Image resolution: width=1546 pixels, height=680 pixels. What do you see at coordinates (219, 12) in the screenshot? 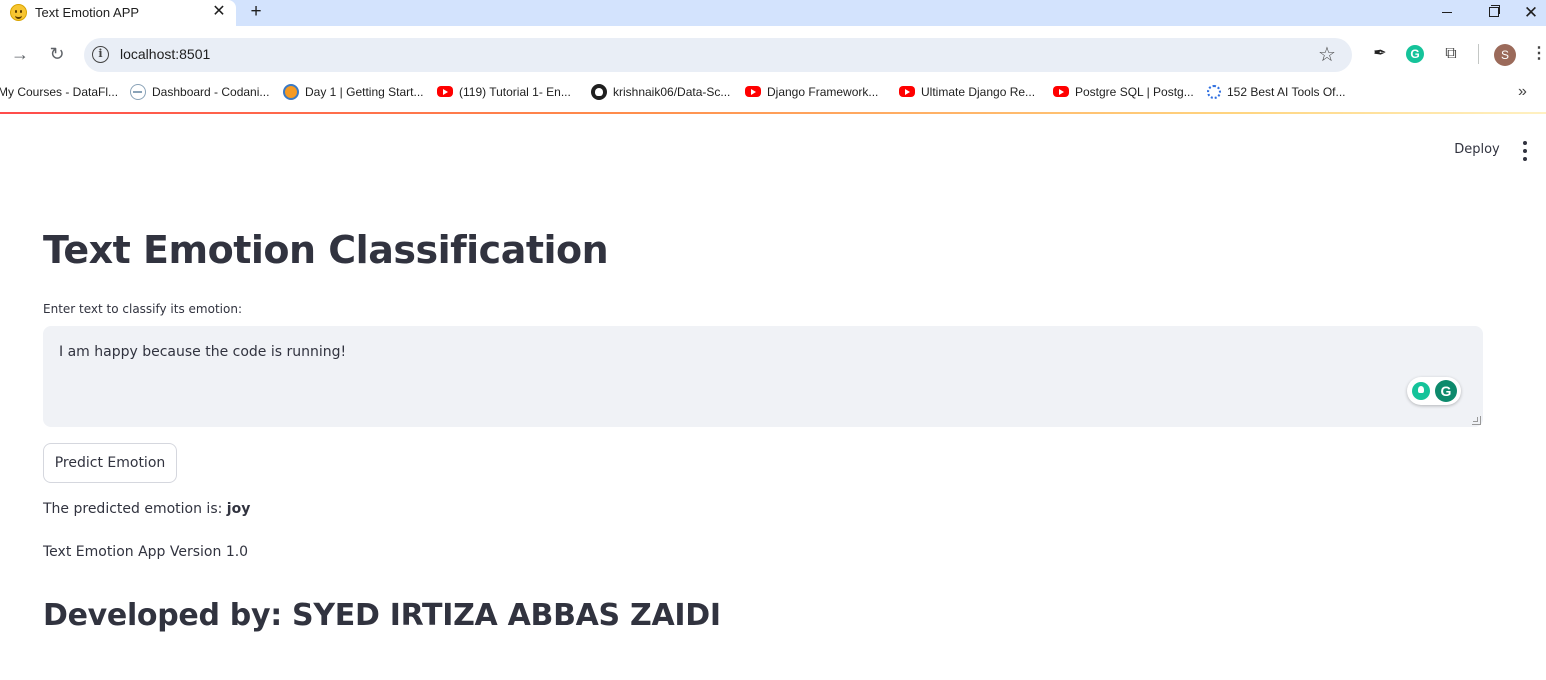
I see `tab-close-icon: ✕` at bounding box center [219, 12].